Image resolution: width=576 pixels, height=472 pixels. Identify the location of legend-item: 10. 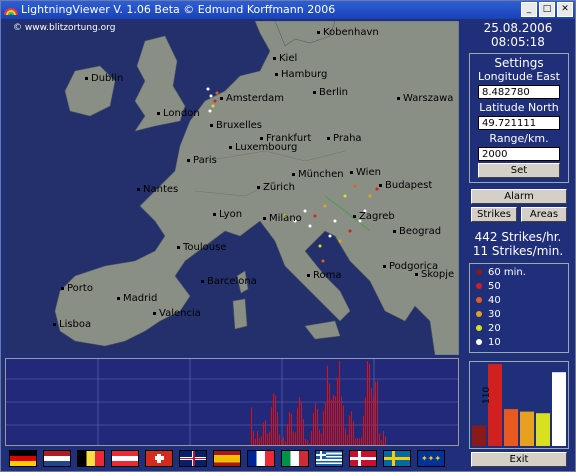
(519, 343).